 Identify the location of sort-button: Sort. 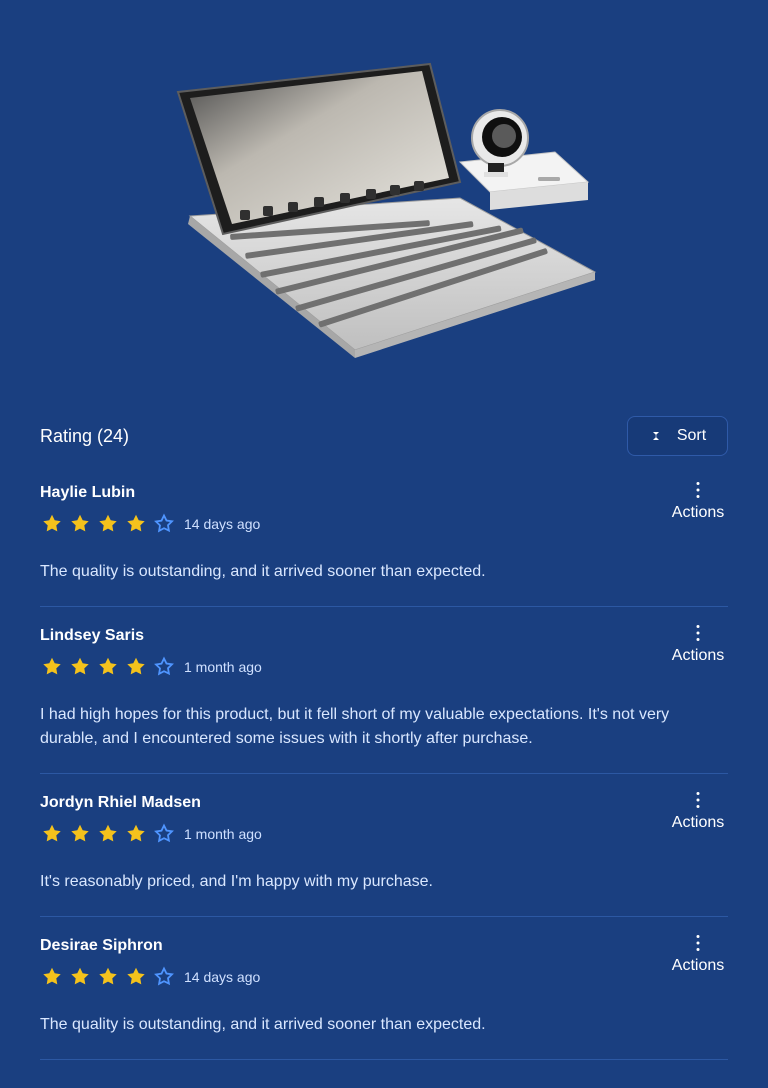
(677, 436).